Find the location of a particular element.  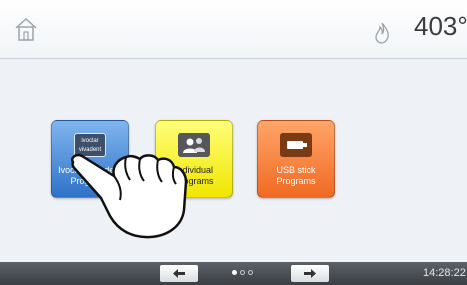

home-icon is located at coordinates (26, 29).